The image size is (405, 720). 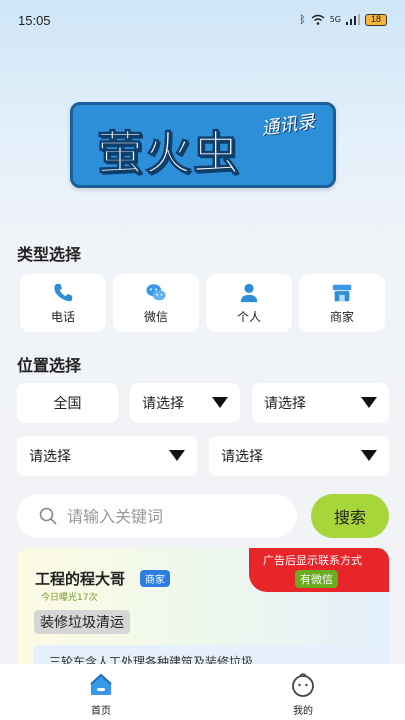 I want to click on home-icon, so click(x=101, y=684).